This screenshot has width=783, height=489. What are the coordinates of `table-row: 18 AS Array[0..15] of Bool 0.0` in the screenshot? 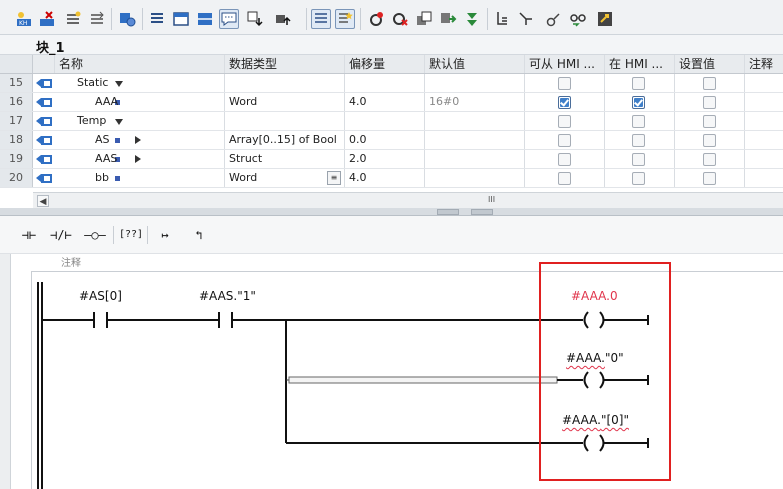 It's located at (391, 140).